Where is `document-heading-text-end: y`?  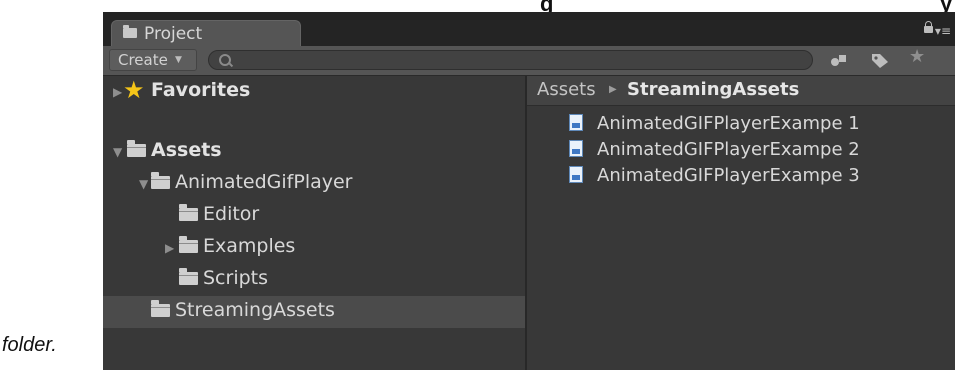 document-heading-text-end: y is located at coordinates (946, 6).